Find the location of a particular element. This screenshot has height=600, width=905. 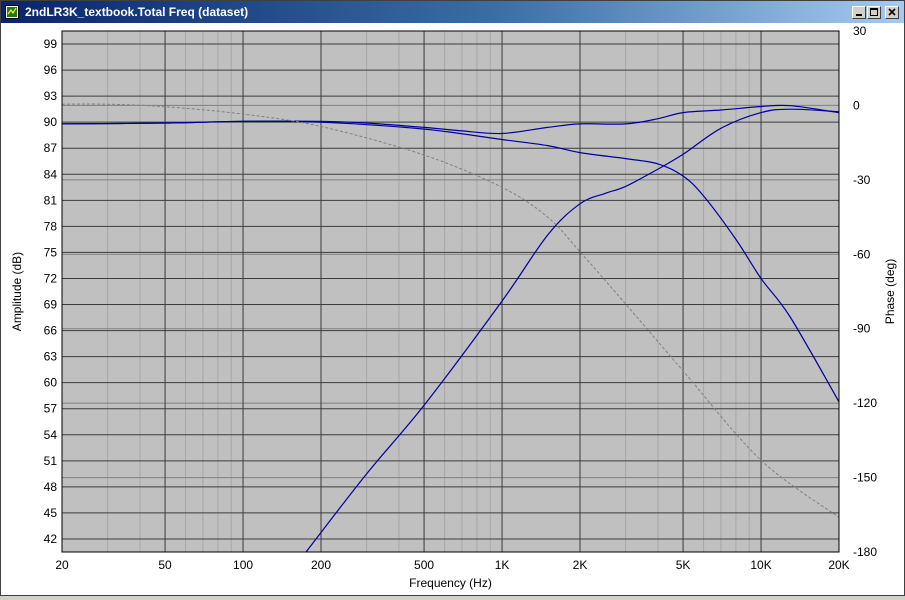

x-tick-label: 100 is located at coordinates (243, 565).